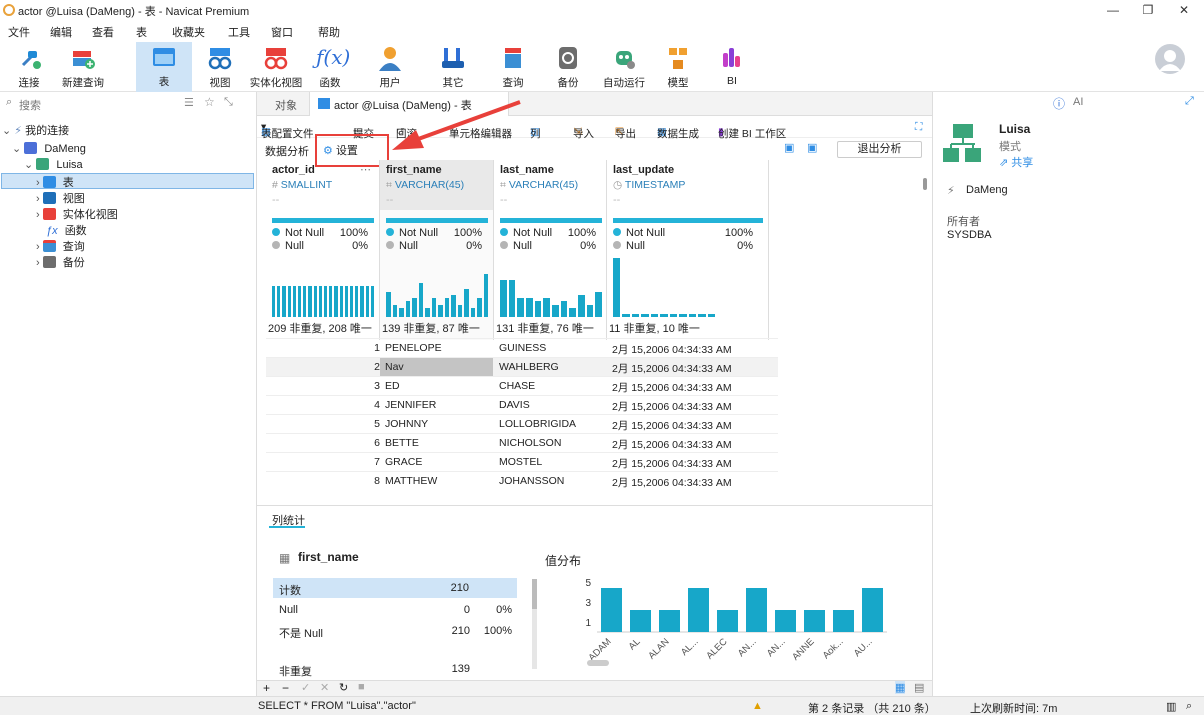 The image size is (1204, 716). What do you see at coordinates (66, 230) in the screenshot?
I see `tree-item-functions: ƒx 函数` at bounding box center [66, 230].